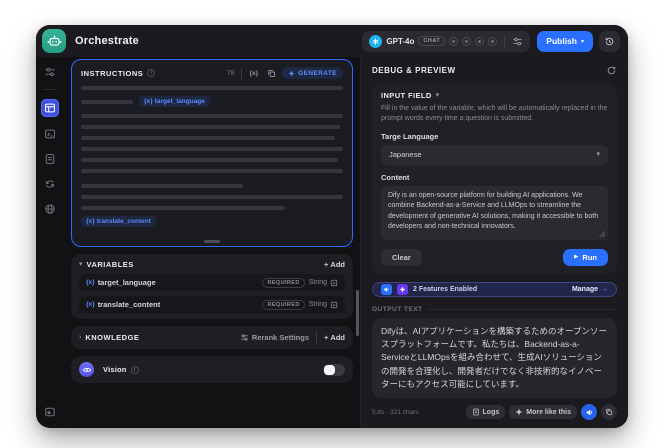 The image size is (664, 448). What do you see at coordinates (334, 369) in the screenshot?
I see `vision-toggle` at bounding box center [334, 369].